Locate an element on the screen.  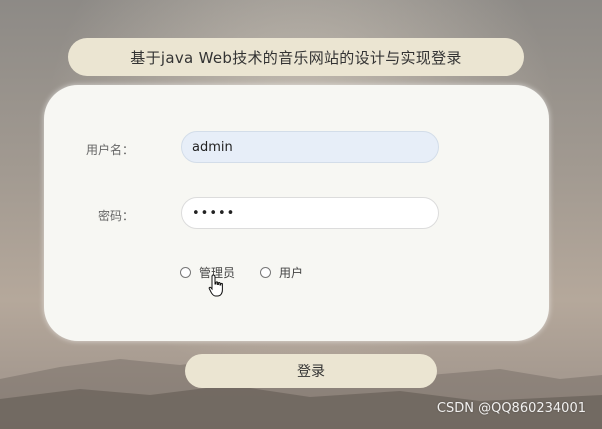
role-radio-user: 用户 is located at coordinates (281, 272).